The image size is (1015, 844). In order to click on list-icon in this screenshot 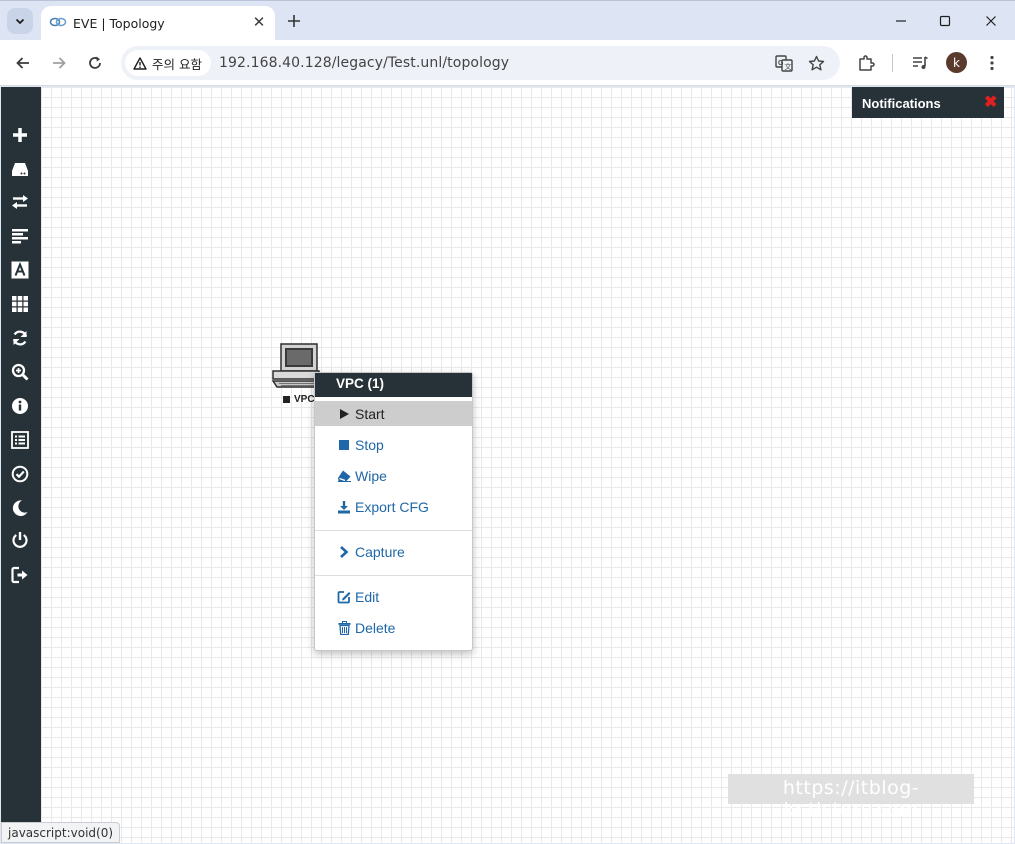, I will do `click(20, 440)`.